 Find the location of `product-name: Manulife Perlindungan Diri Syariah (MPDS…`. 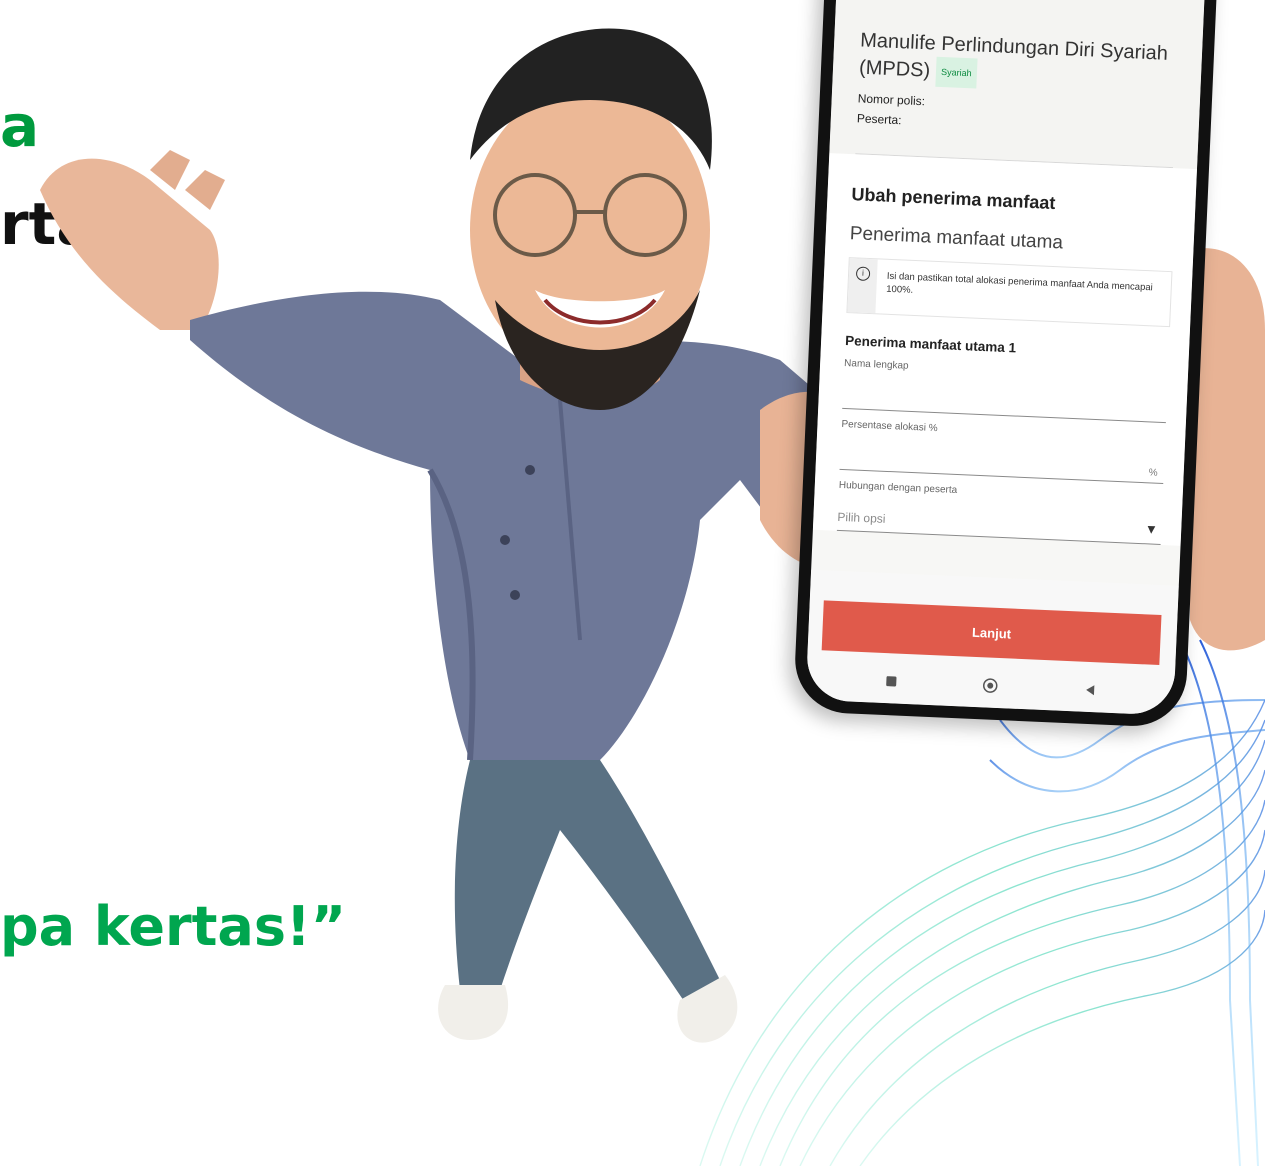

product-name: Manulife Perlindungan Diri Syariah (MPDS… is located at coordinates (1018, 62).